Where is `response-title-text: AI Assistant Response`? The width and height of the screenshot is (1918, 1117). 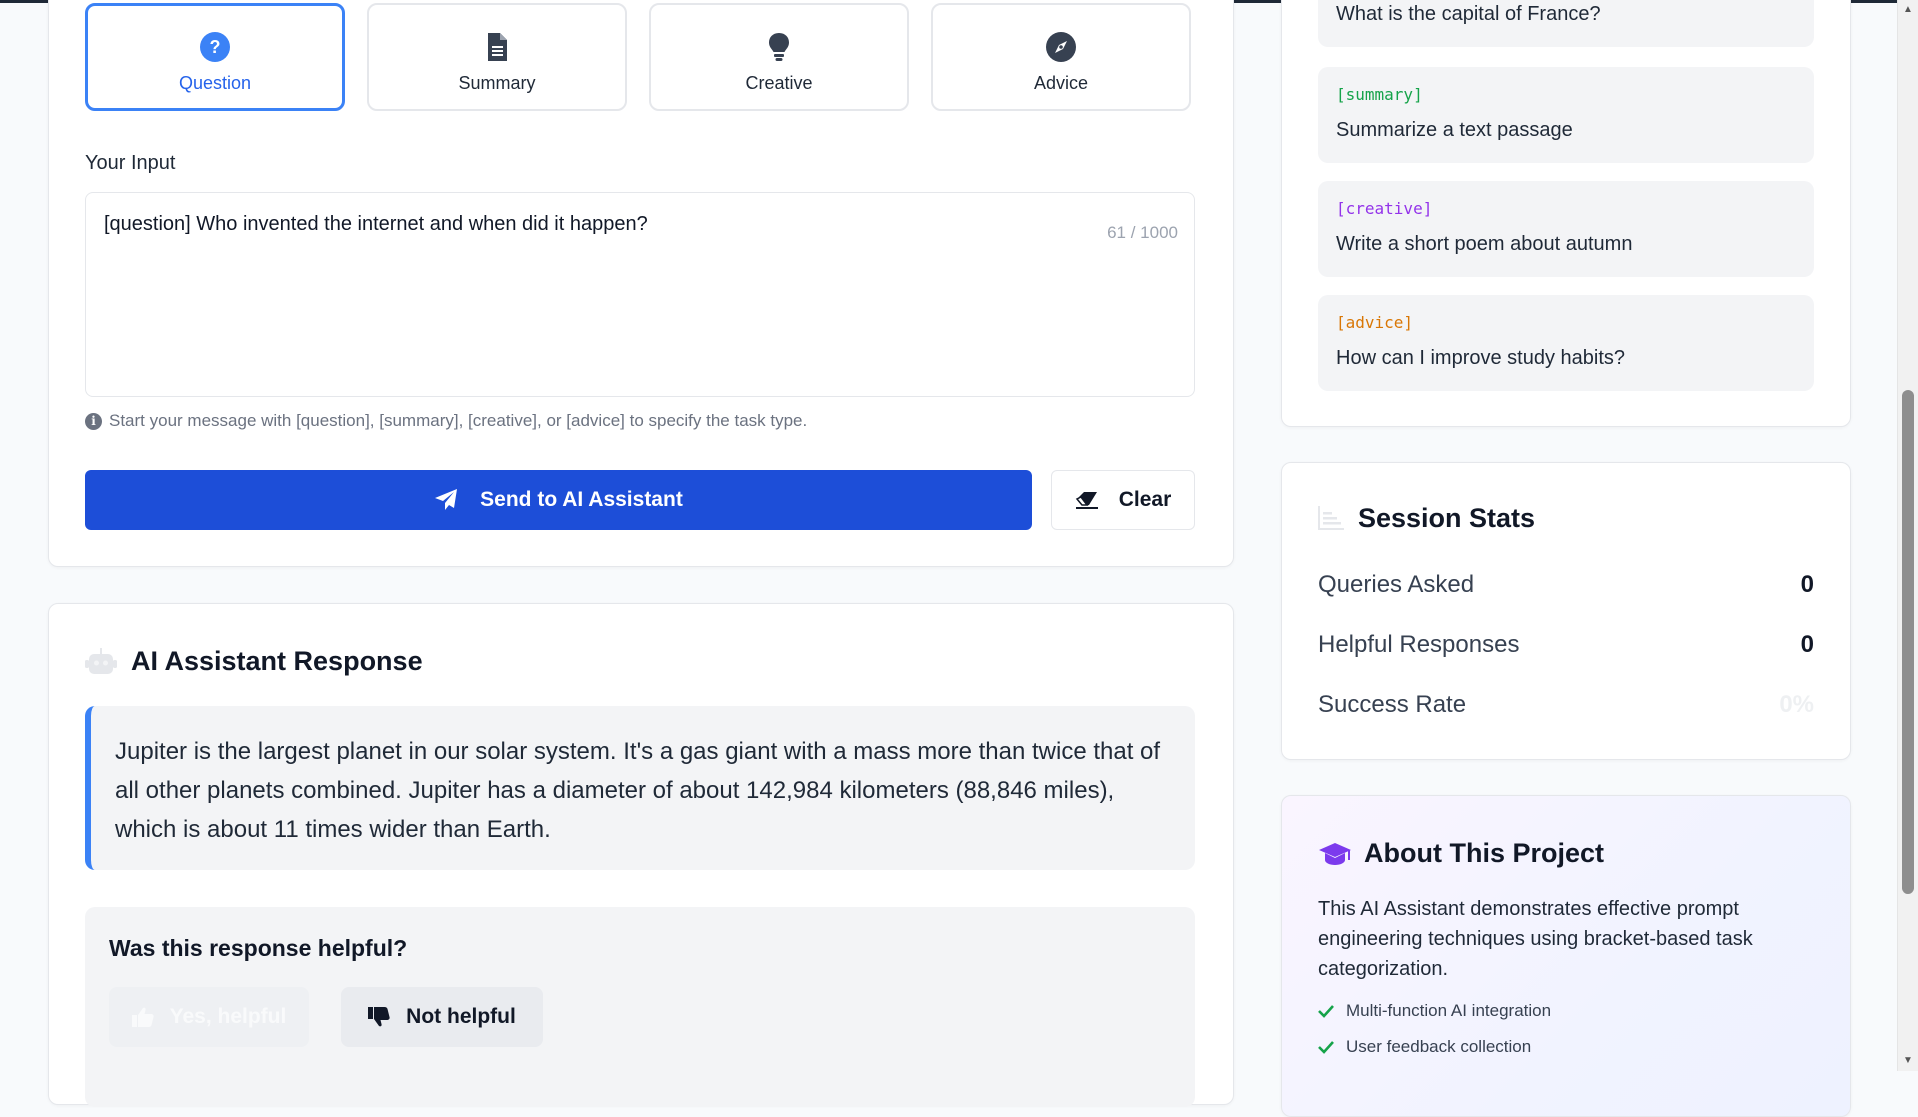 response-title-text: AI Assistant Response is located at coordinates (277, 661).